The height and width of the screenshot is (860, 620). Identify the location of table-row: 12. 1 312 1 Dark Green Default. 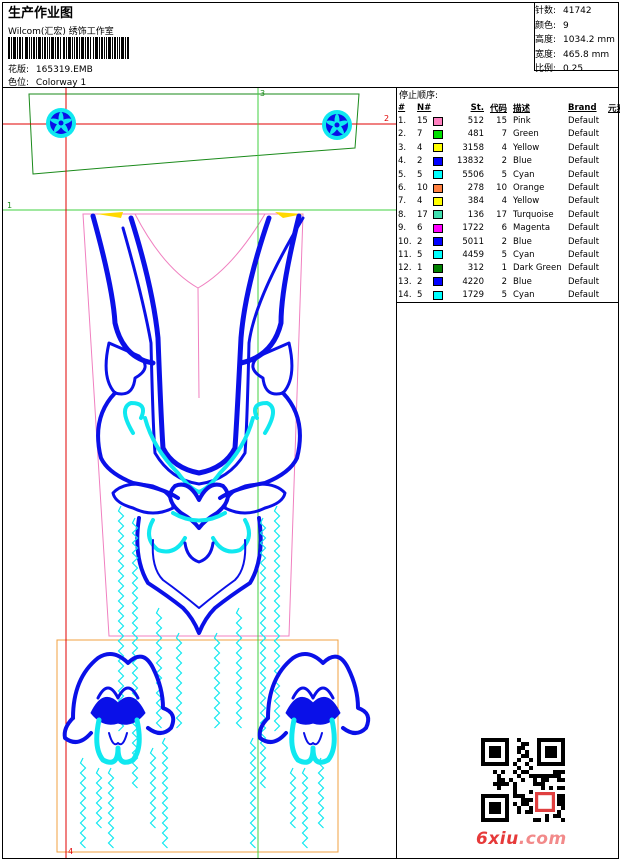
(509, 268).